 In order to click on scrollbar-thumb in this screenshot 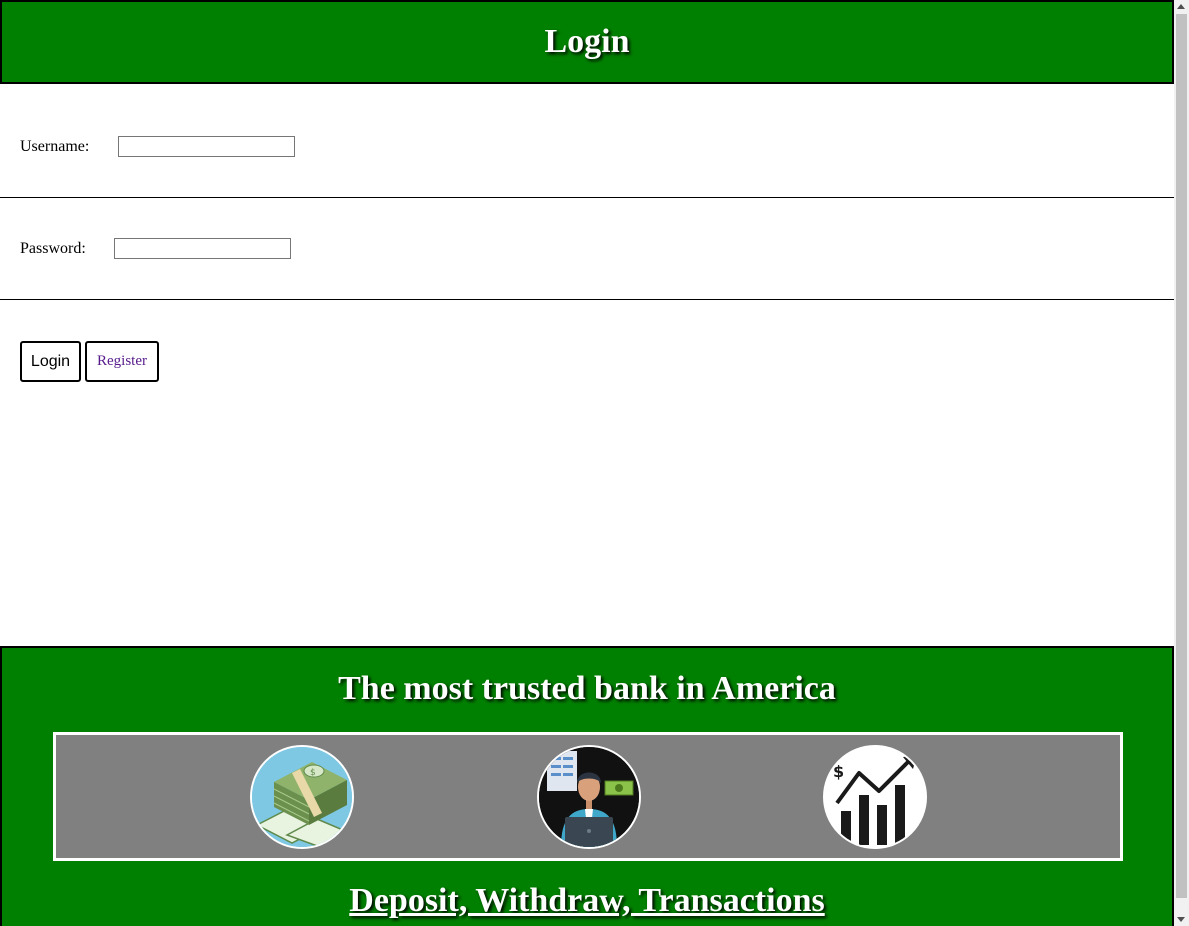, I will do `click(1181, 456)`.